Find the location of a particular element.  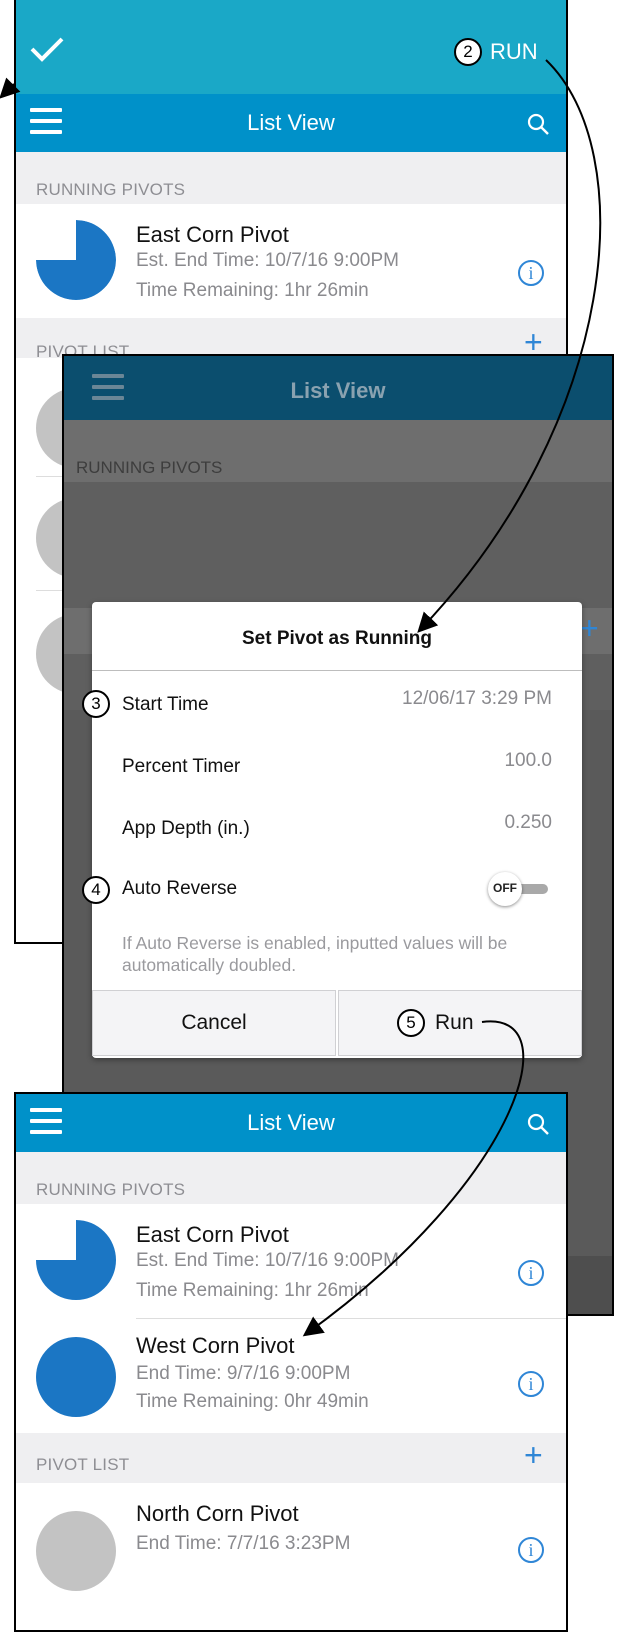

arrow-to-checkmark is located at coordinates (10, 88).